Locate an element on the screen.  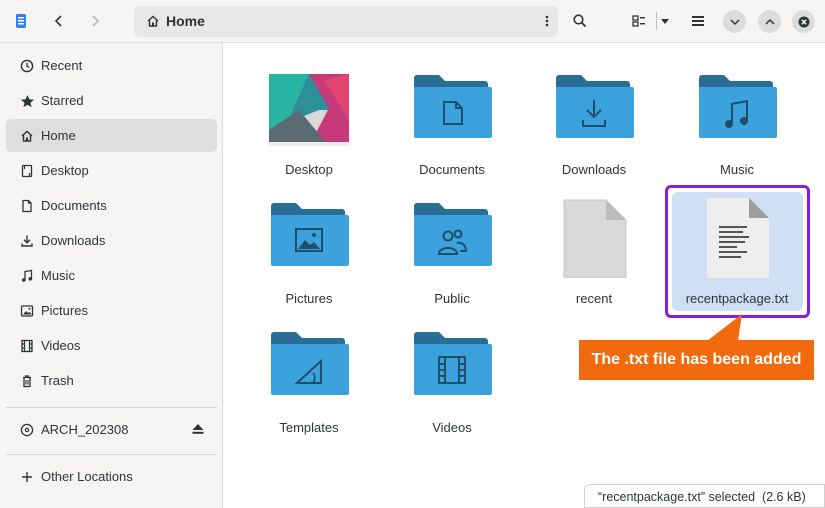
sidebar-item-arch-device: ARCH_202308 is located at coordinates (111, 429).